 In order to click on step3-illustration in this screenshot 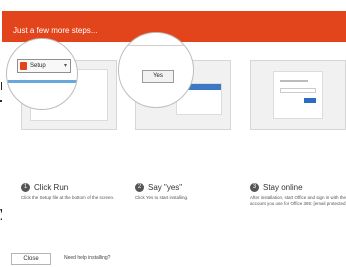, I will do `click(298, 95)`.